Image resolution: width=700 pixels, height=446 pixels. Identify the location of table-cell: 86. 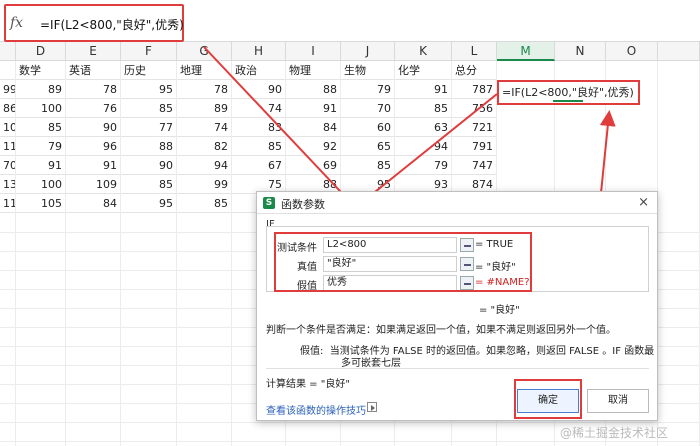
(8, 108).